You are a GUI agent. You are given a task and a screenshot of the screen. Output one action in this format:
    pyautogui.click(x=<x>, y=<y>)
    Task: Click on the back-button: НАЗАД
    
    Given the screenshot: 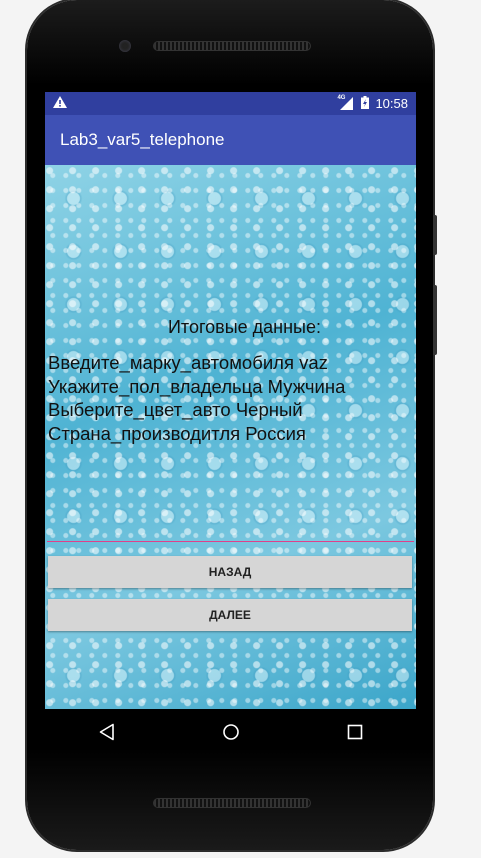 What is the action you would take?
    pyautogui.click(x=230, y=572)
    